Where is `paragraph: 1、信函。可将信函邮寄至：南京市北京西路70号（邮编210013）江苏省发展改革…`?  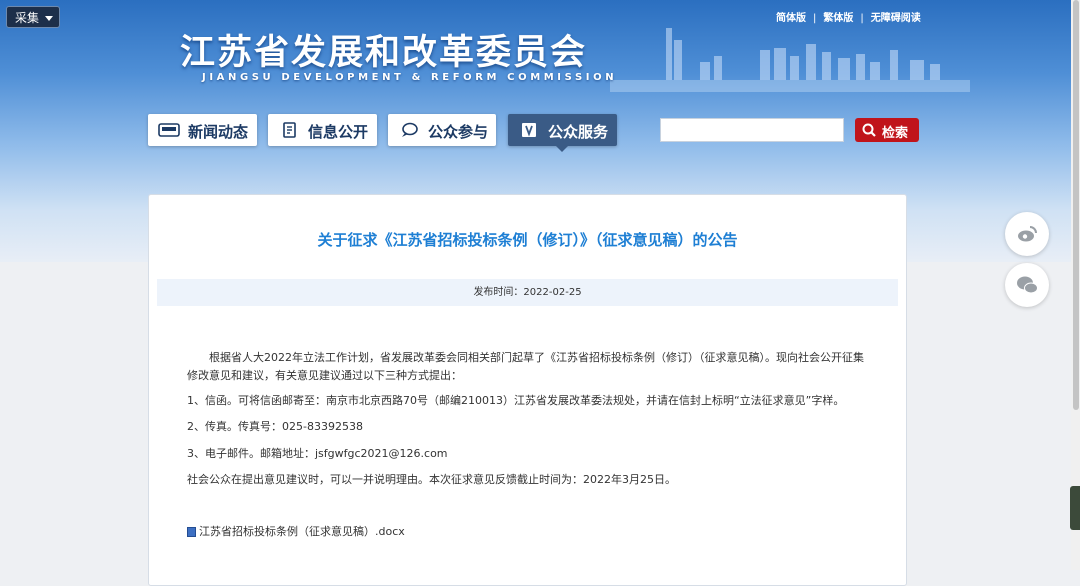 paragraph: 1、信函。可将信函邮寄至：南京市北京西路70号（邮编210013）江苏省发展改革… is located at coordinates (516, 400).